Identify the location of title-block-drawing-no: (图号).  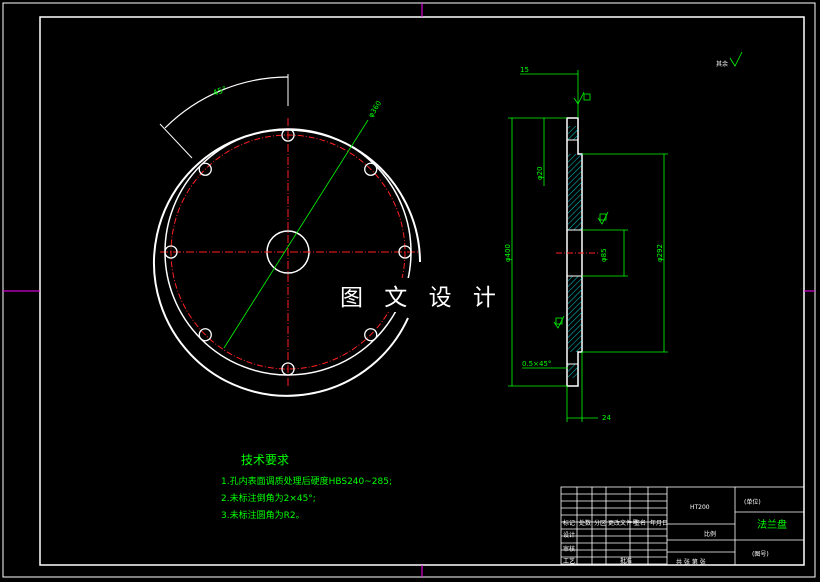
(760, 554).